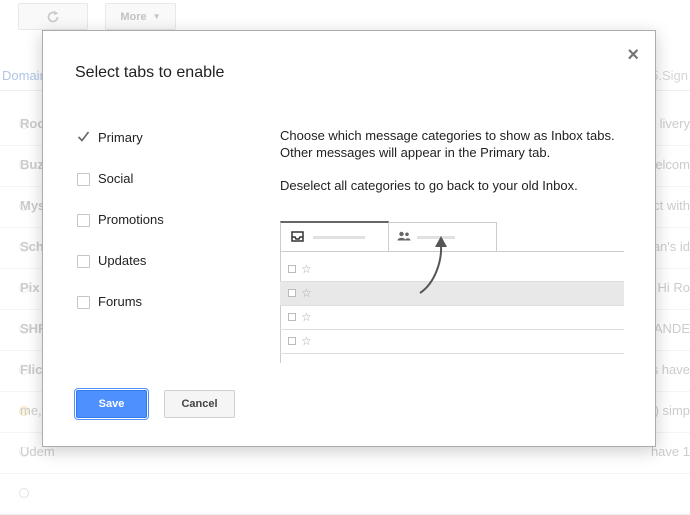  Describe the element at coordinates (120, 313) in the screenshot. I see `option-forums: Forums` at that location.